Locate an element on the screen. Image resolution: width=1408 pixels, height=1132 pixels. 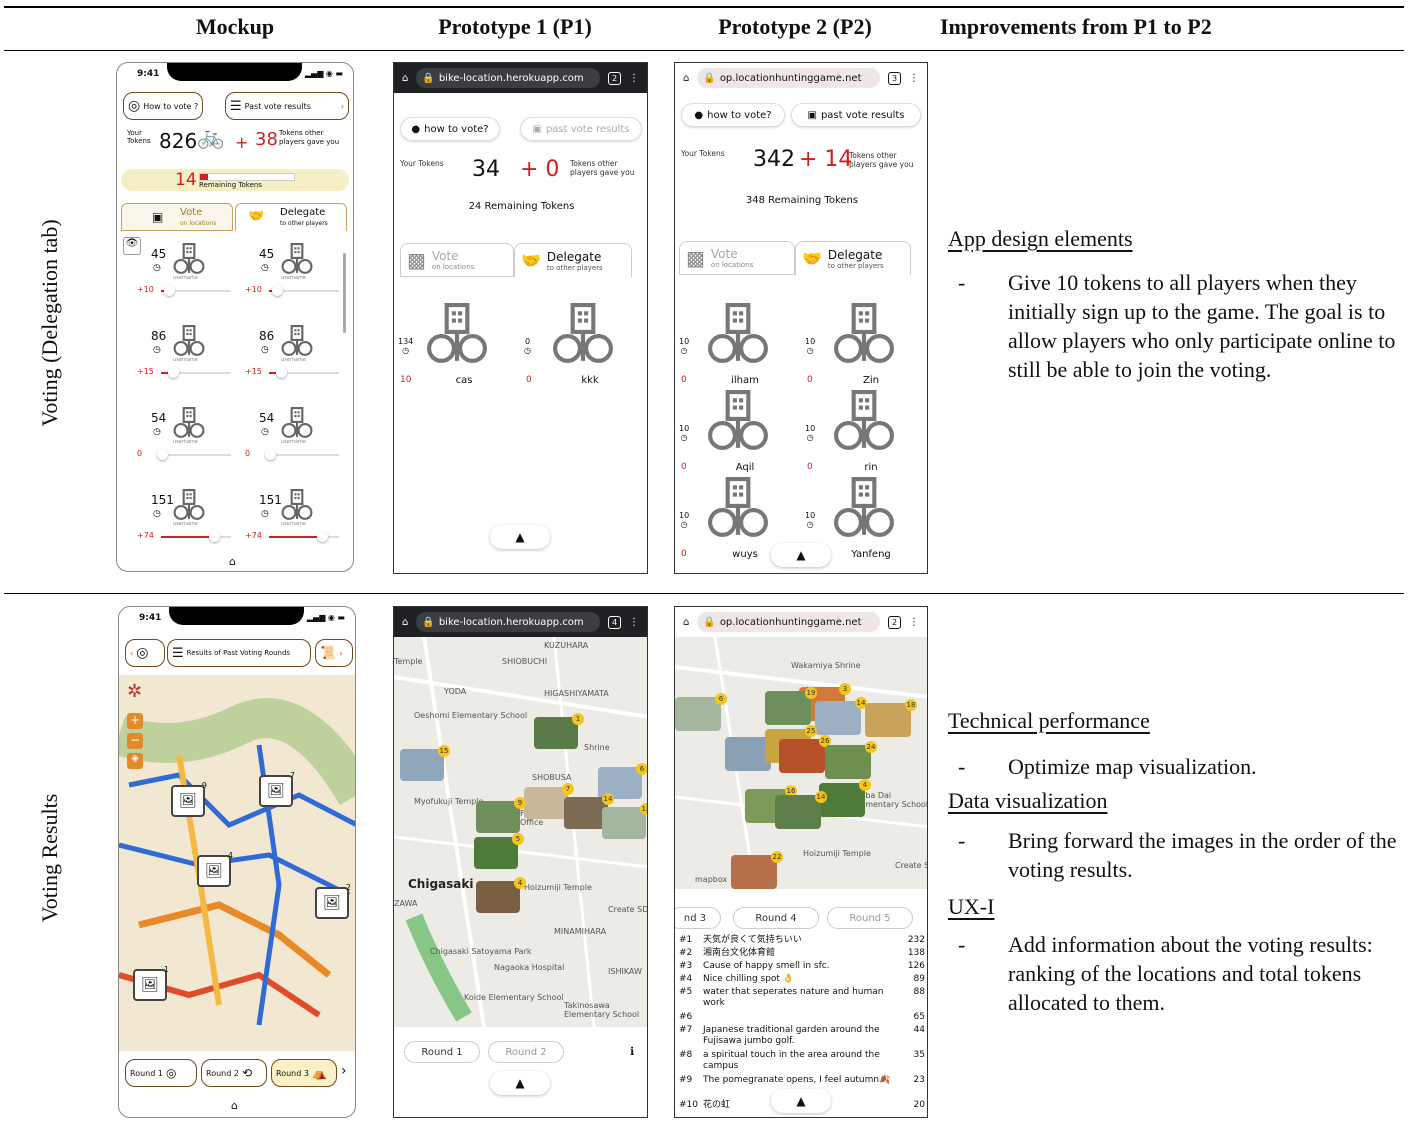
ranking-row: #3 Cause of happy smell in sfc. 126 is located at coordinates (802, 966).